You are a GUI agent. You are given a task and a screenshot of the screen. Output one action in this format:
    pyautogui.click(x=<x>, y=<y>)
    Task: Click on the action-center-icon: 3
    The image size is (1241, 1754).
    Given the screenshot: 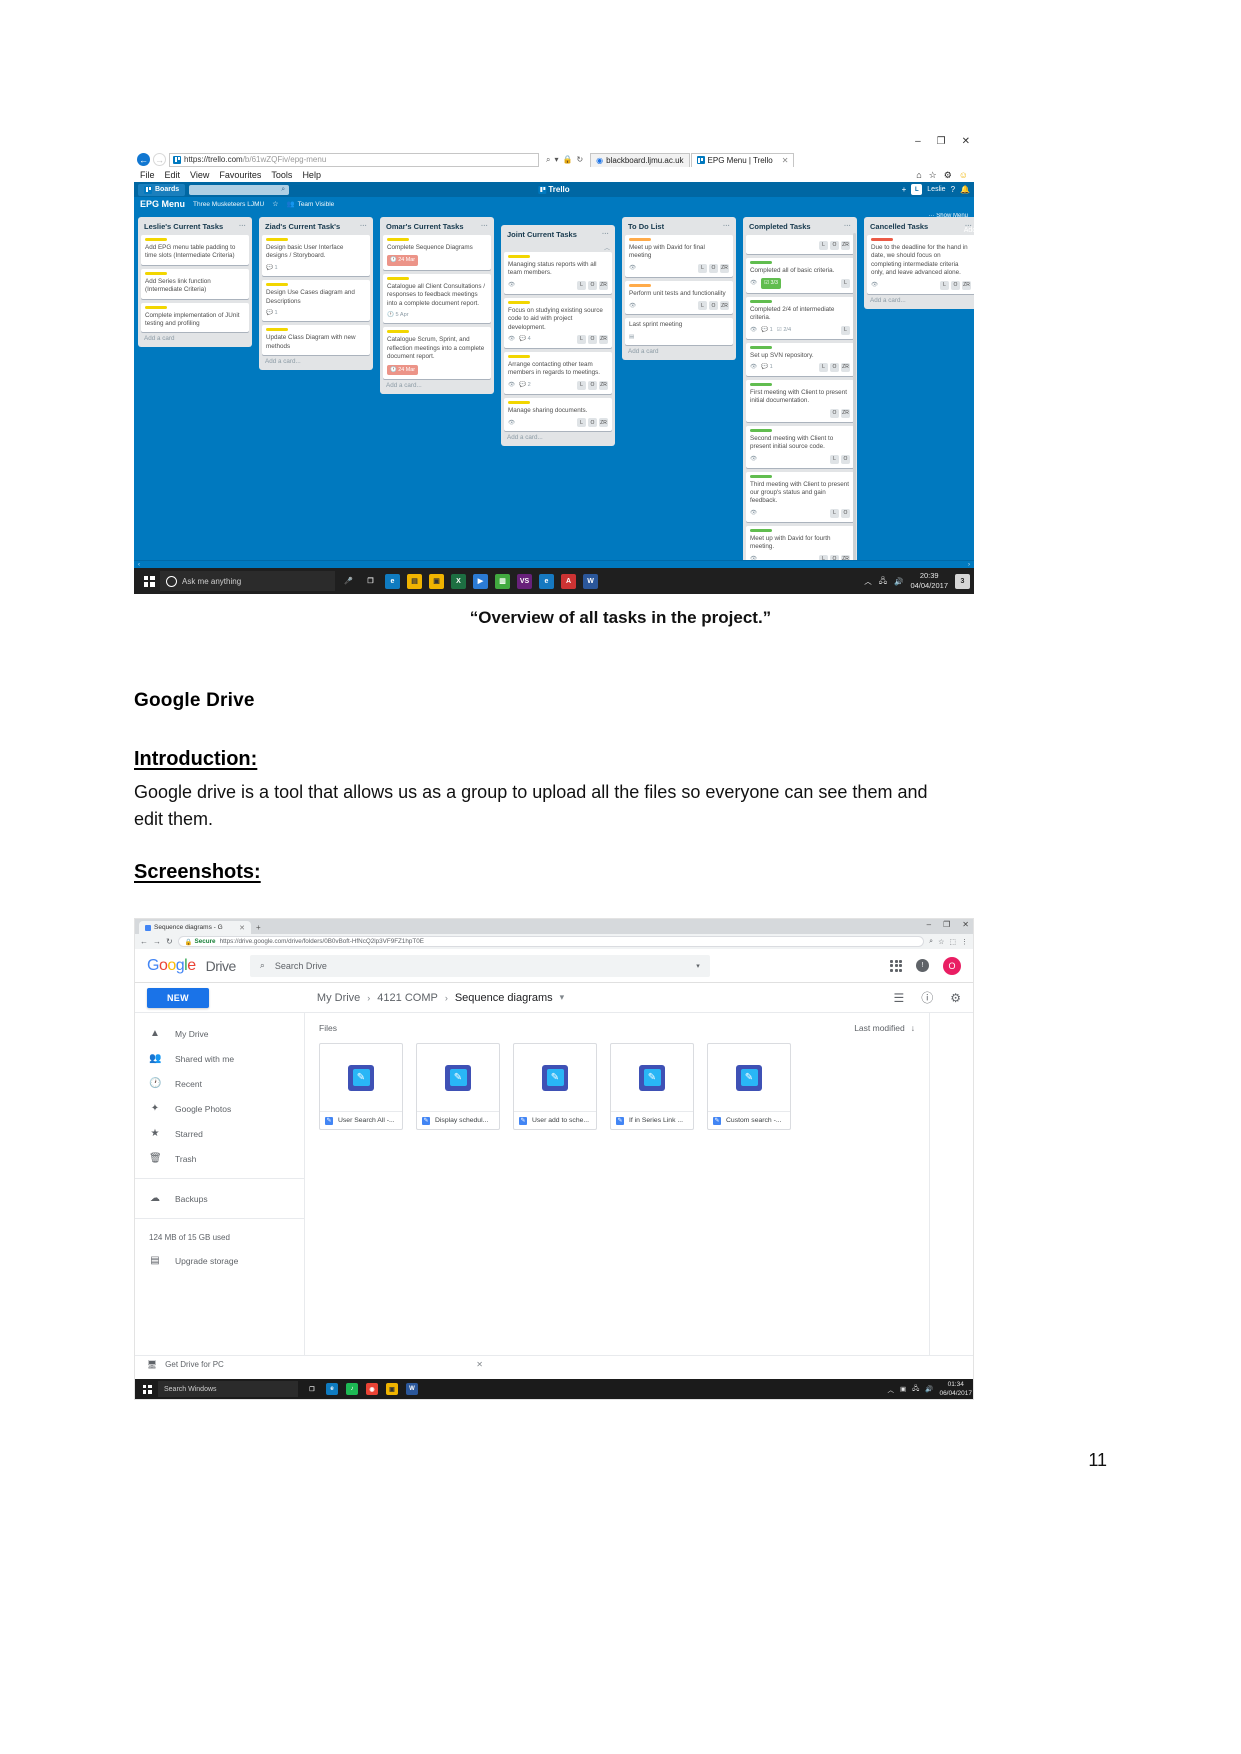 What is the action you would take?
    pyautogui.click(x=962, y=581)
    